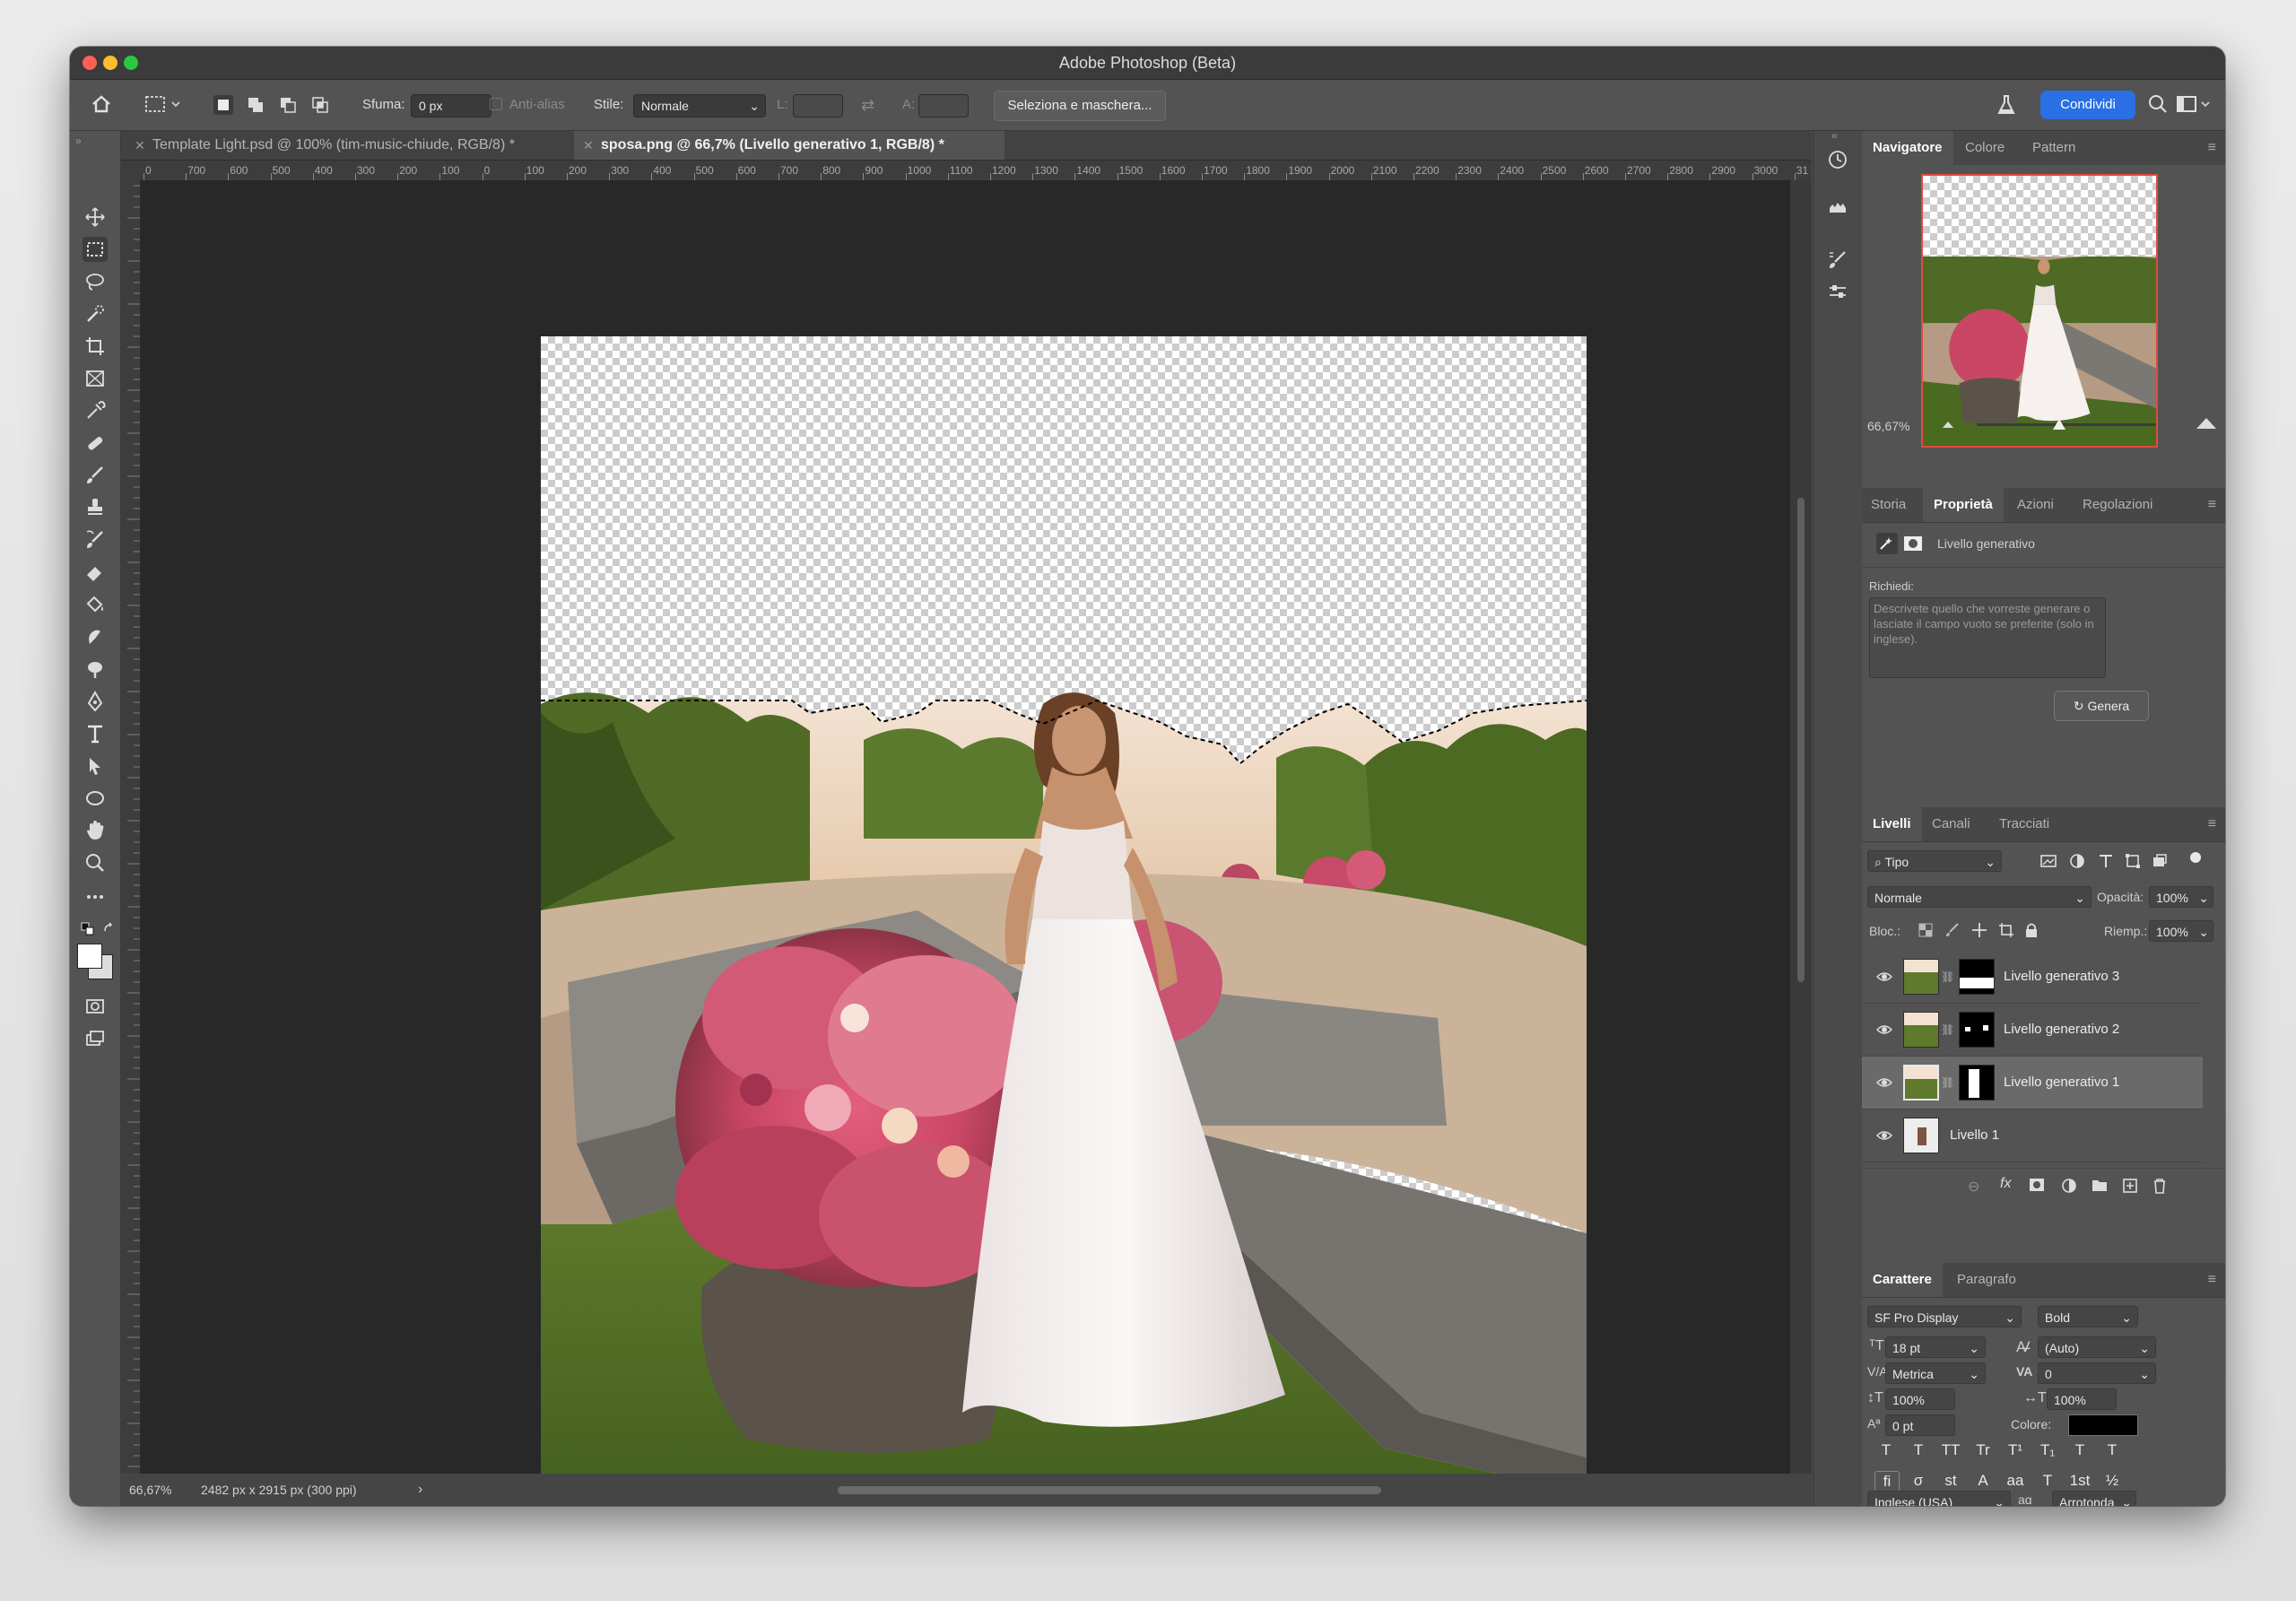 This screenshot has height=1601, width=2296. Describe the element at coordinates (1913, 546) in the screenshot. I see `layer-mask-icon` at that location.